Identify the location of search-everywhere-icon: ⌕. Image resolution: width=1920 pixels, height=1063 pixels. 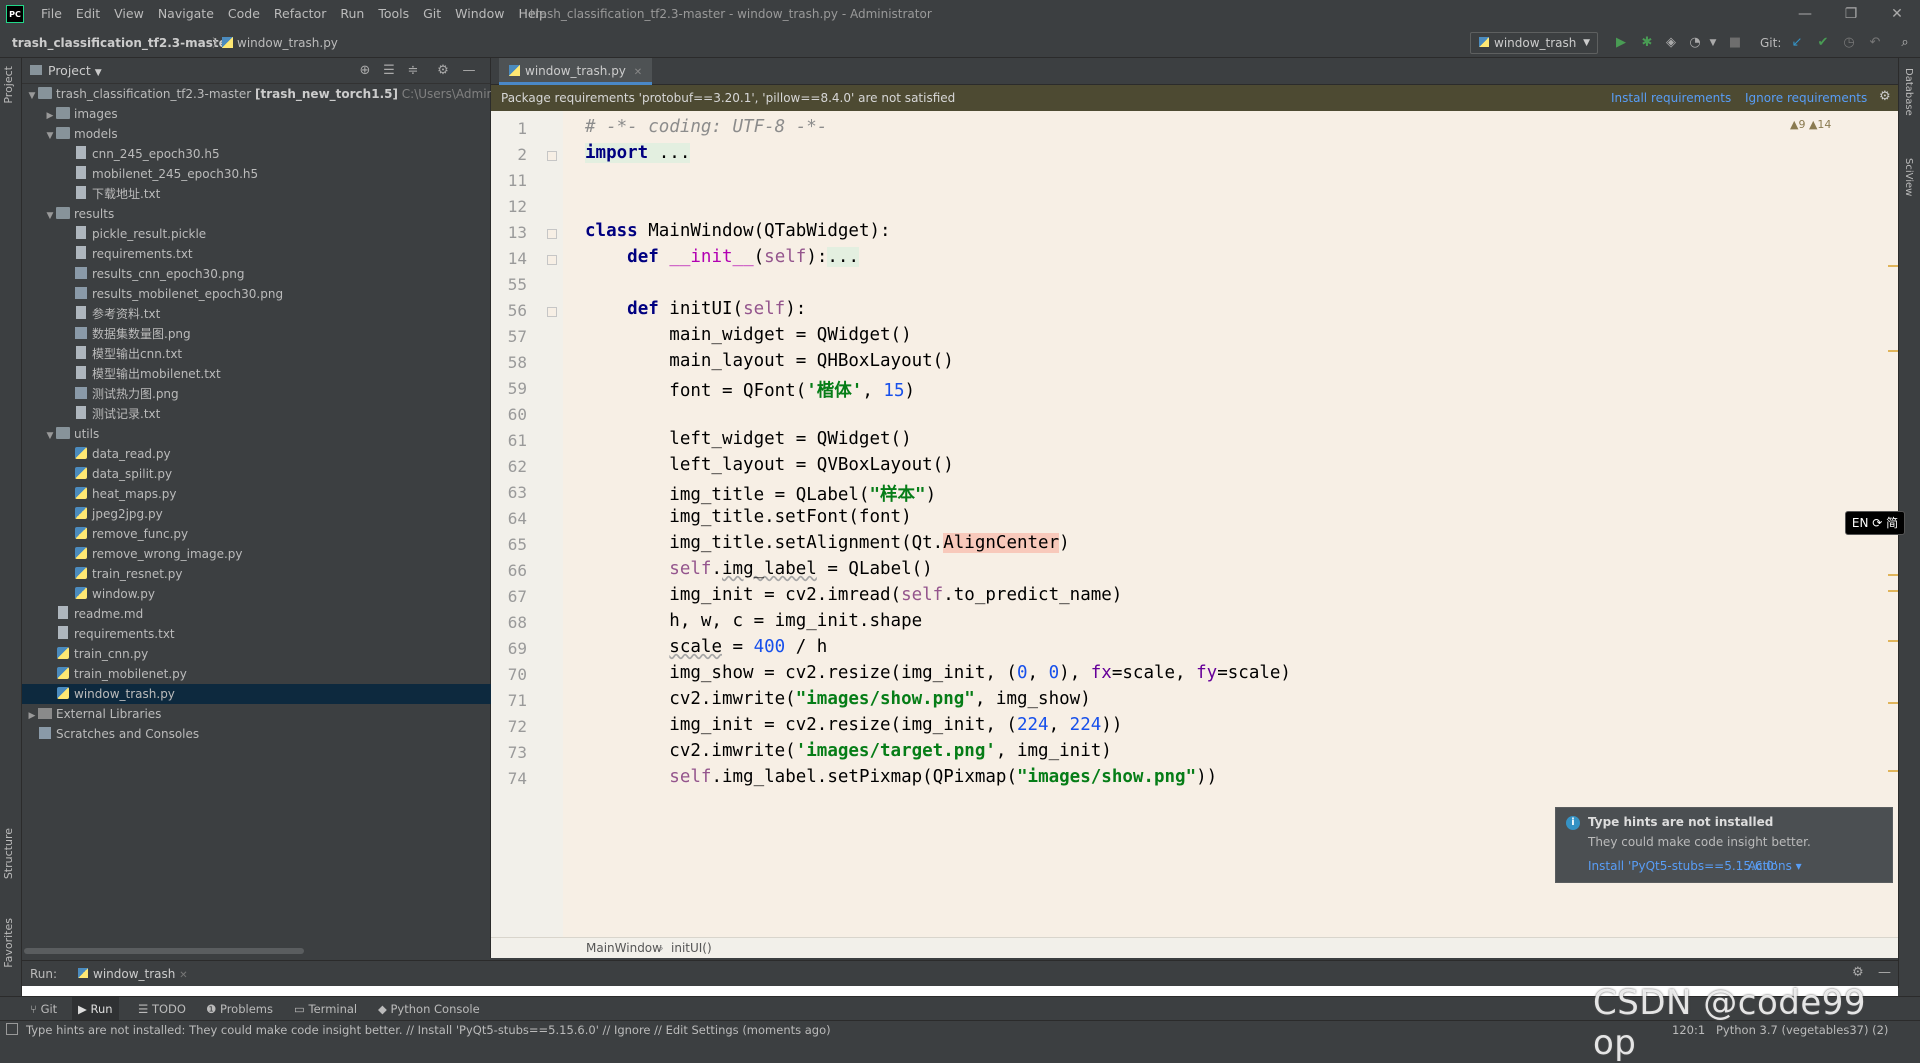
(1905, 43).